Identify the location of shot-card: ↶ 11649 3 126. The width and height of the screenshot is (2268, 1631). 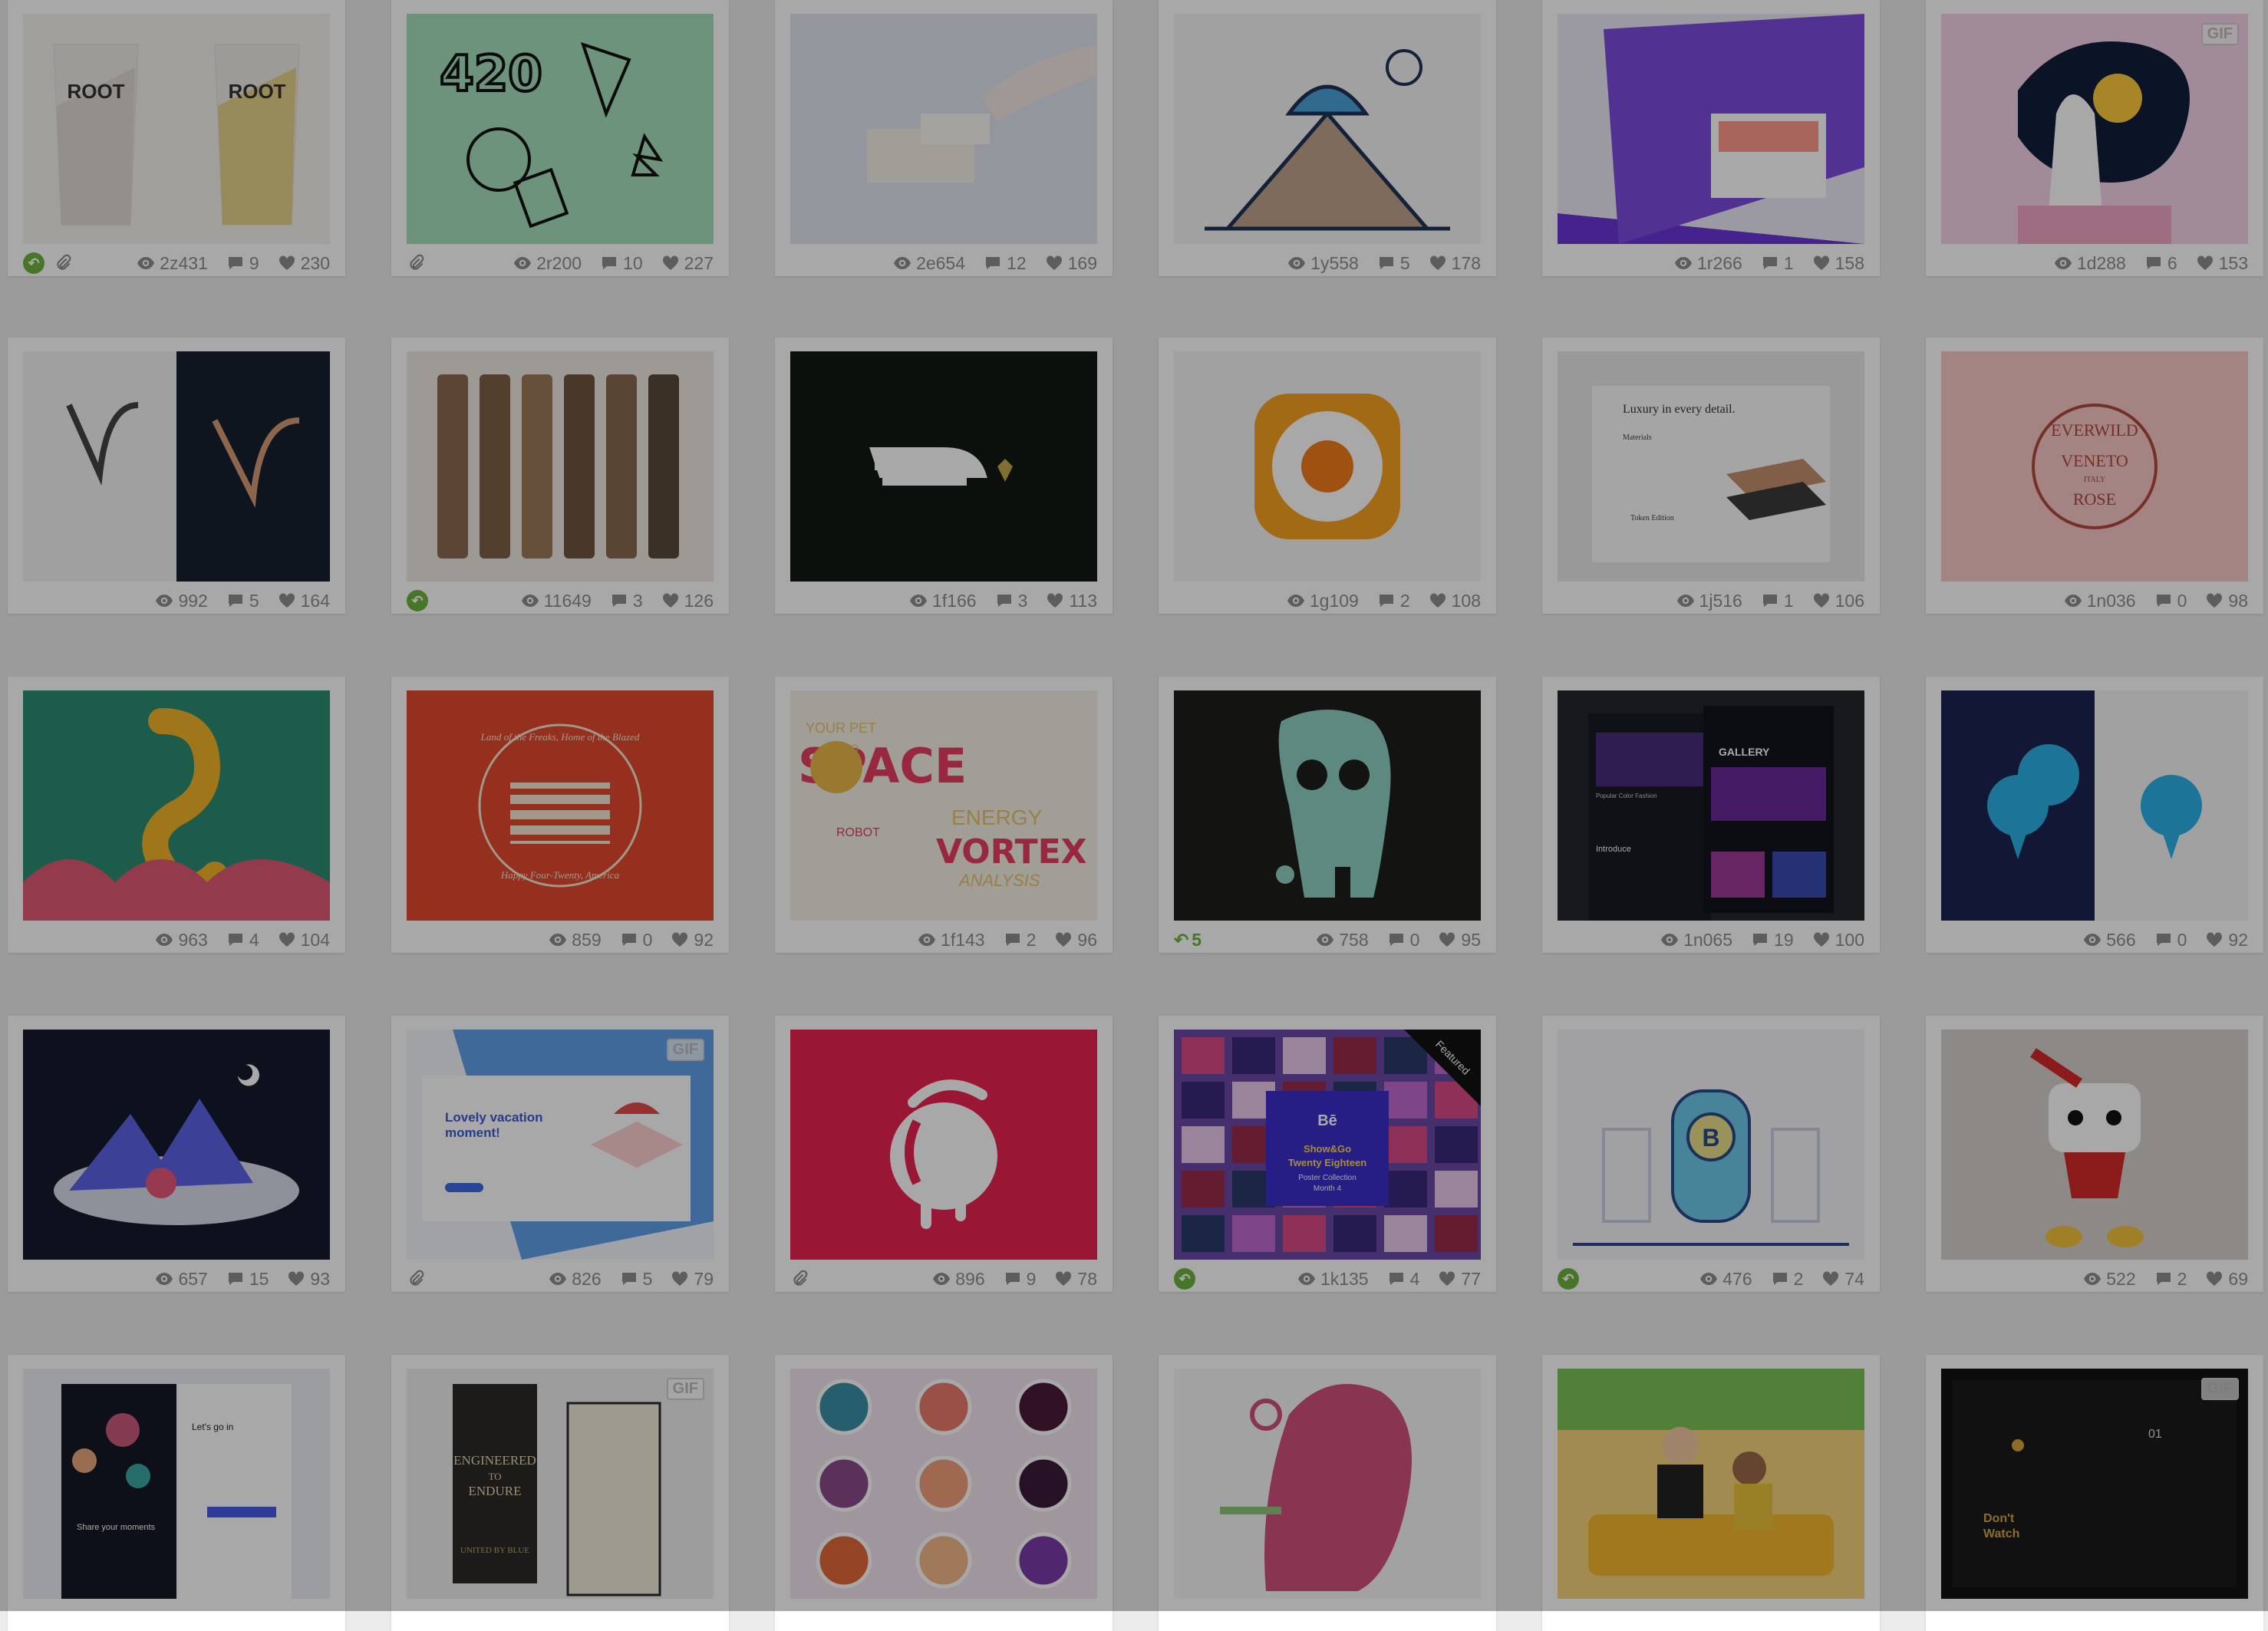
(560, 476).